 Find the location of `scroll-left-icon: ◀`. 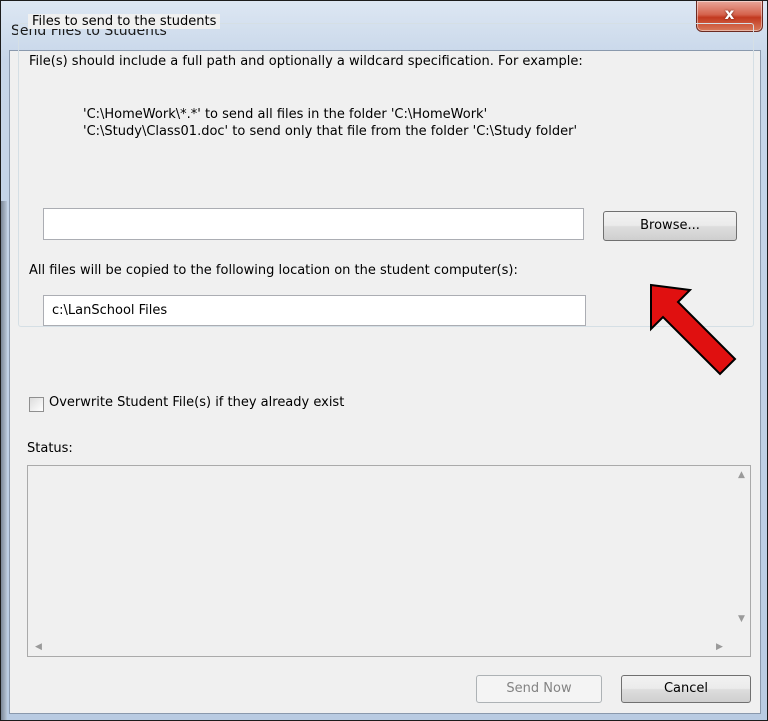

scroll-left-icon: ◀ is located at coordinates (38, 647).